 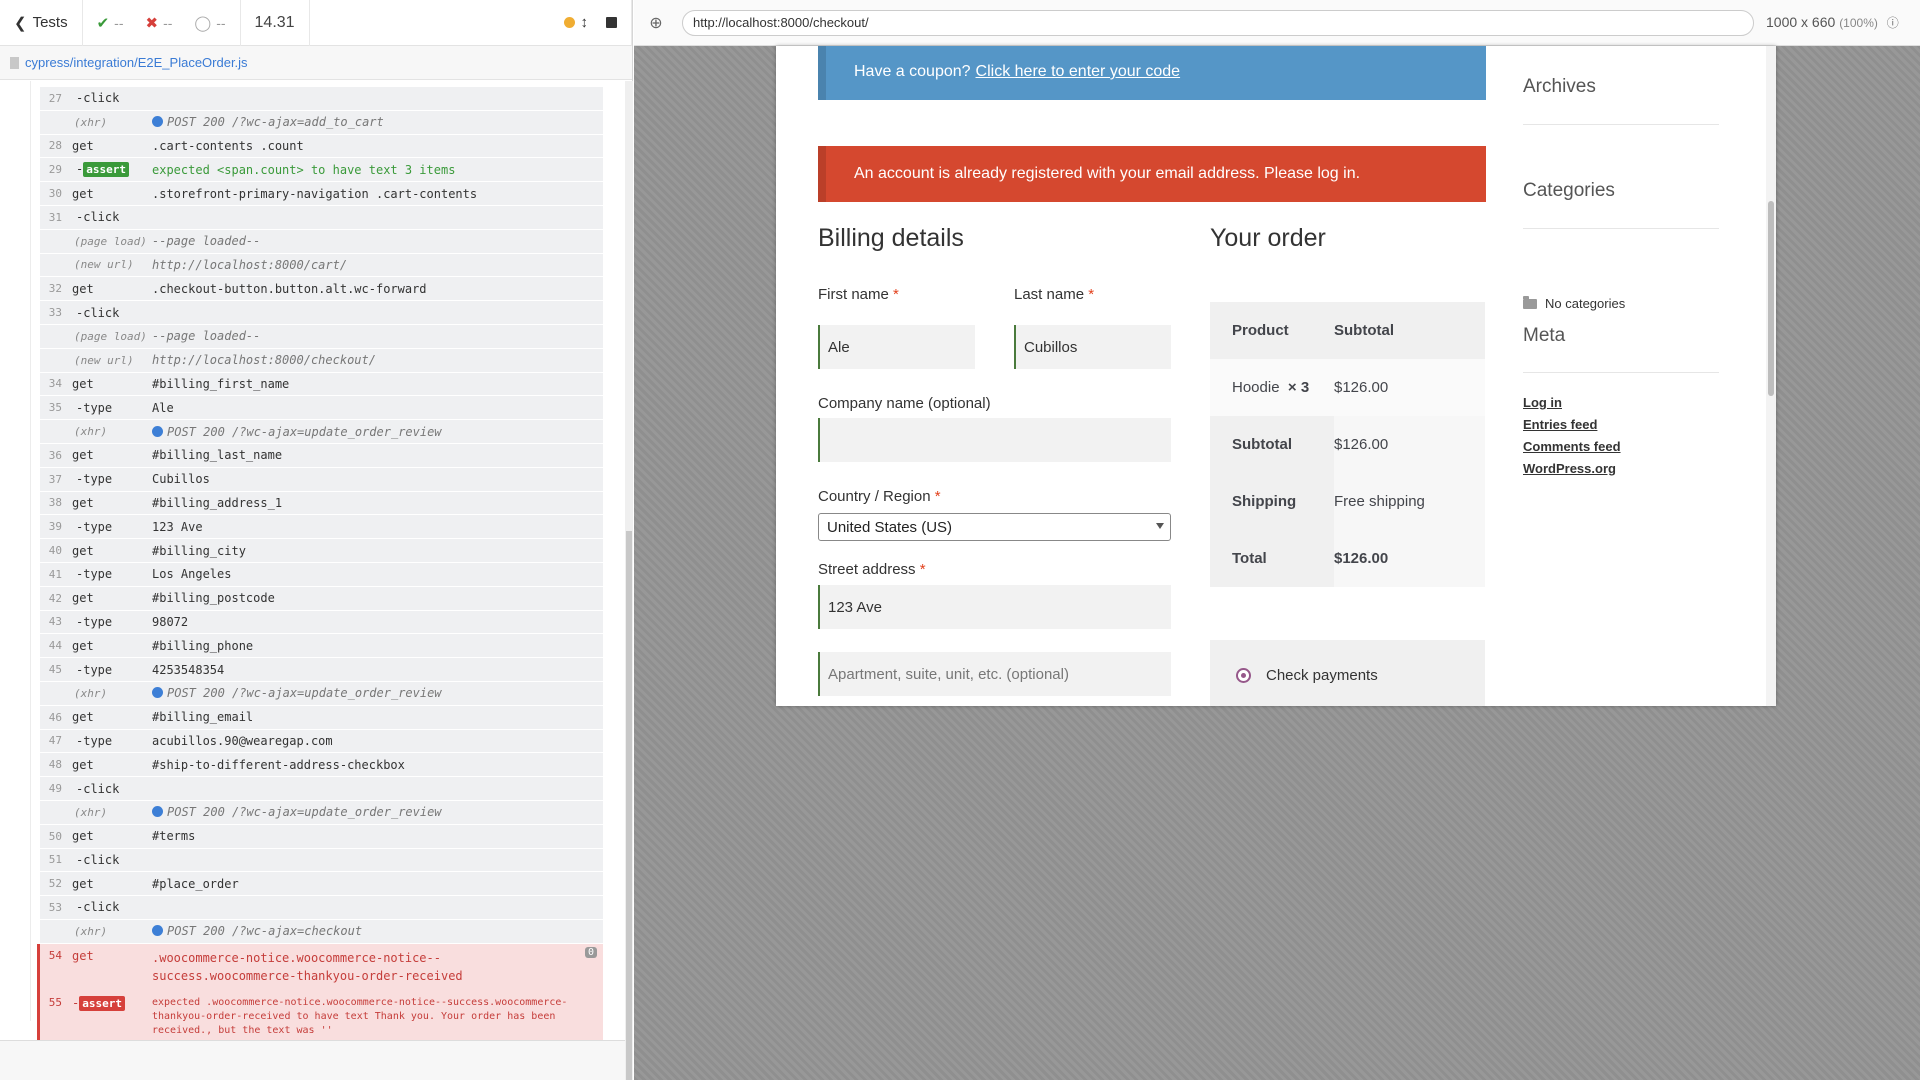 I want to click on command-number: 35, so click(x=55, y=408).